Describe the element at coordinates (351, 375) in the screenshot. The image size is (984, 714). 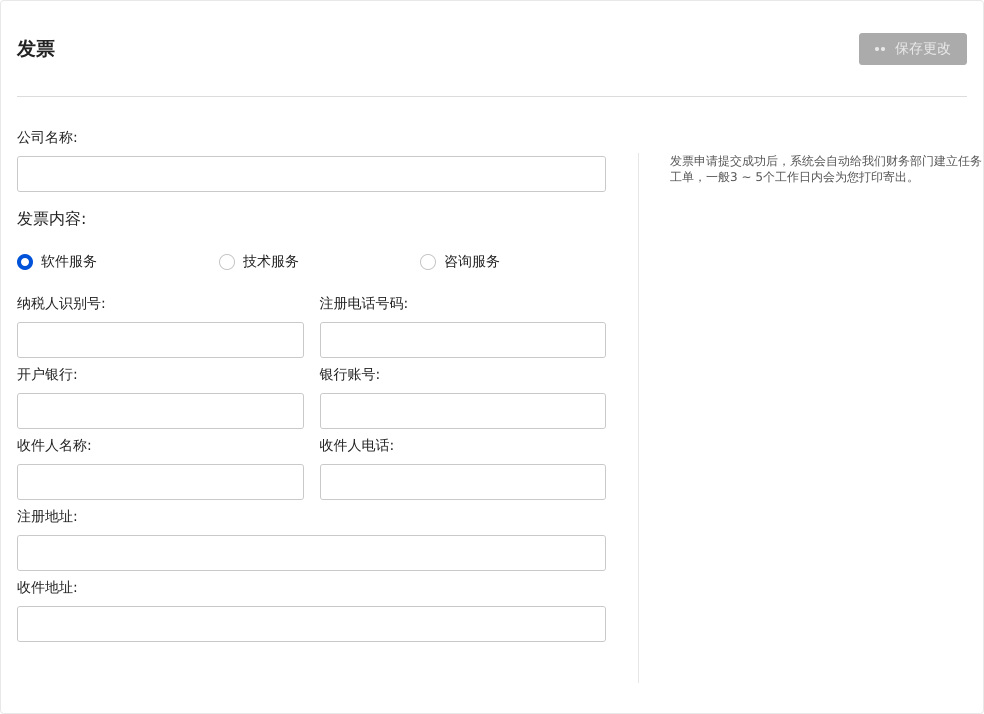
I see `field-label: 银行账号:` at that location.